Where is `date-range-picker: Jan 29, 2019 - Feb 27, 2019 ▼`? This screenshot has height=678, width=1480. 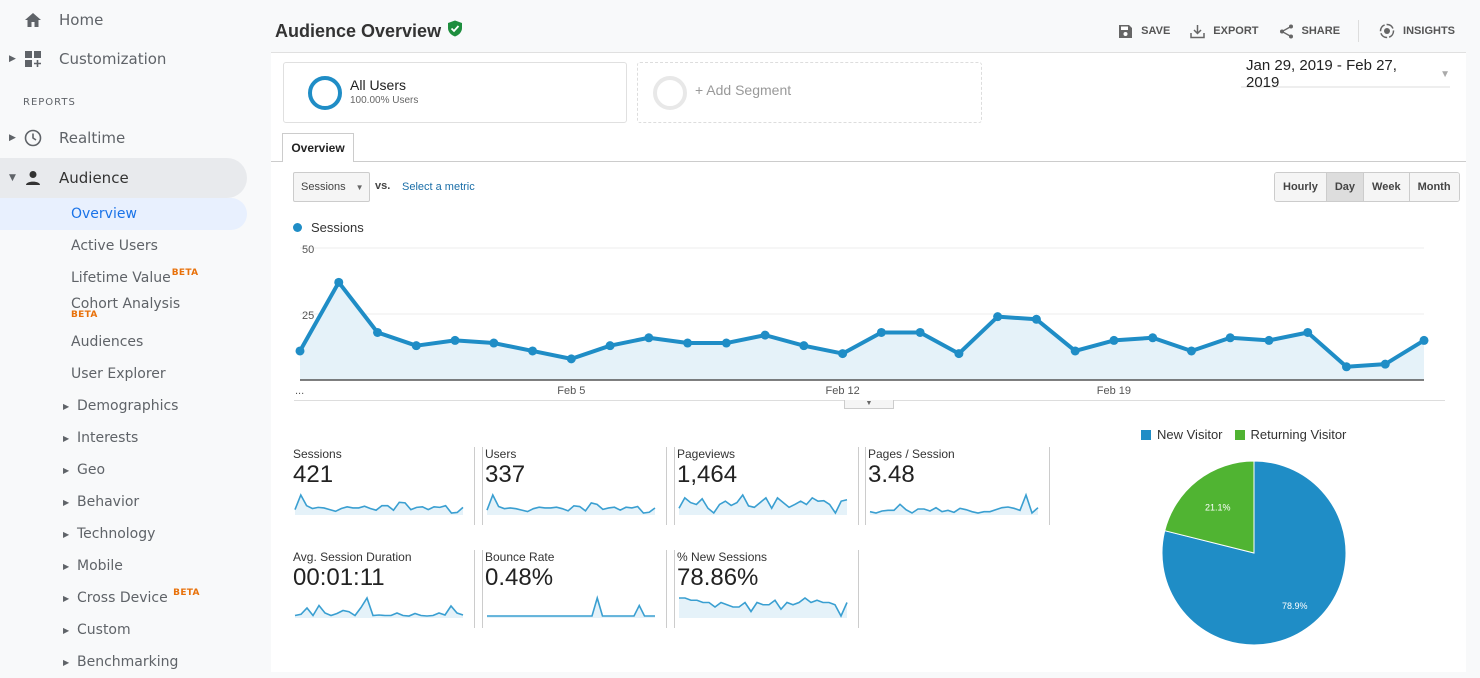 date-range-picker: Jan 29, 2019 - Feb 27, 2019 ▼ is located at coordinates (1345, 74).